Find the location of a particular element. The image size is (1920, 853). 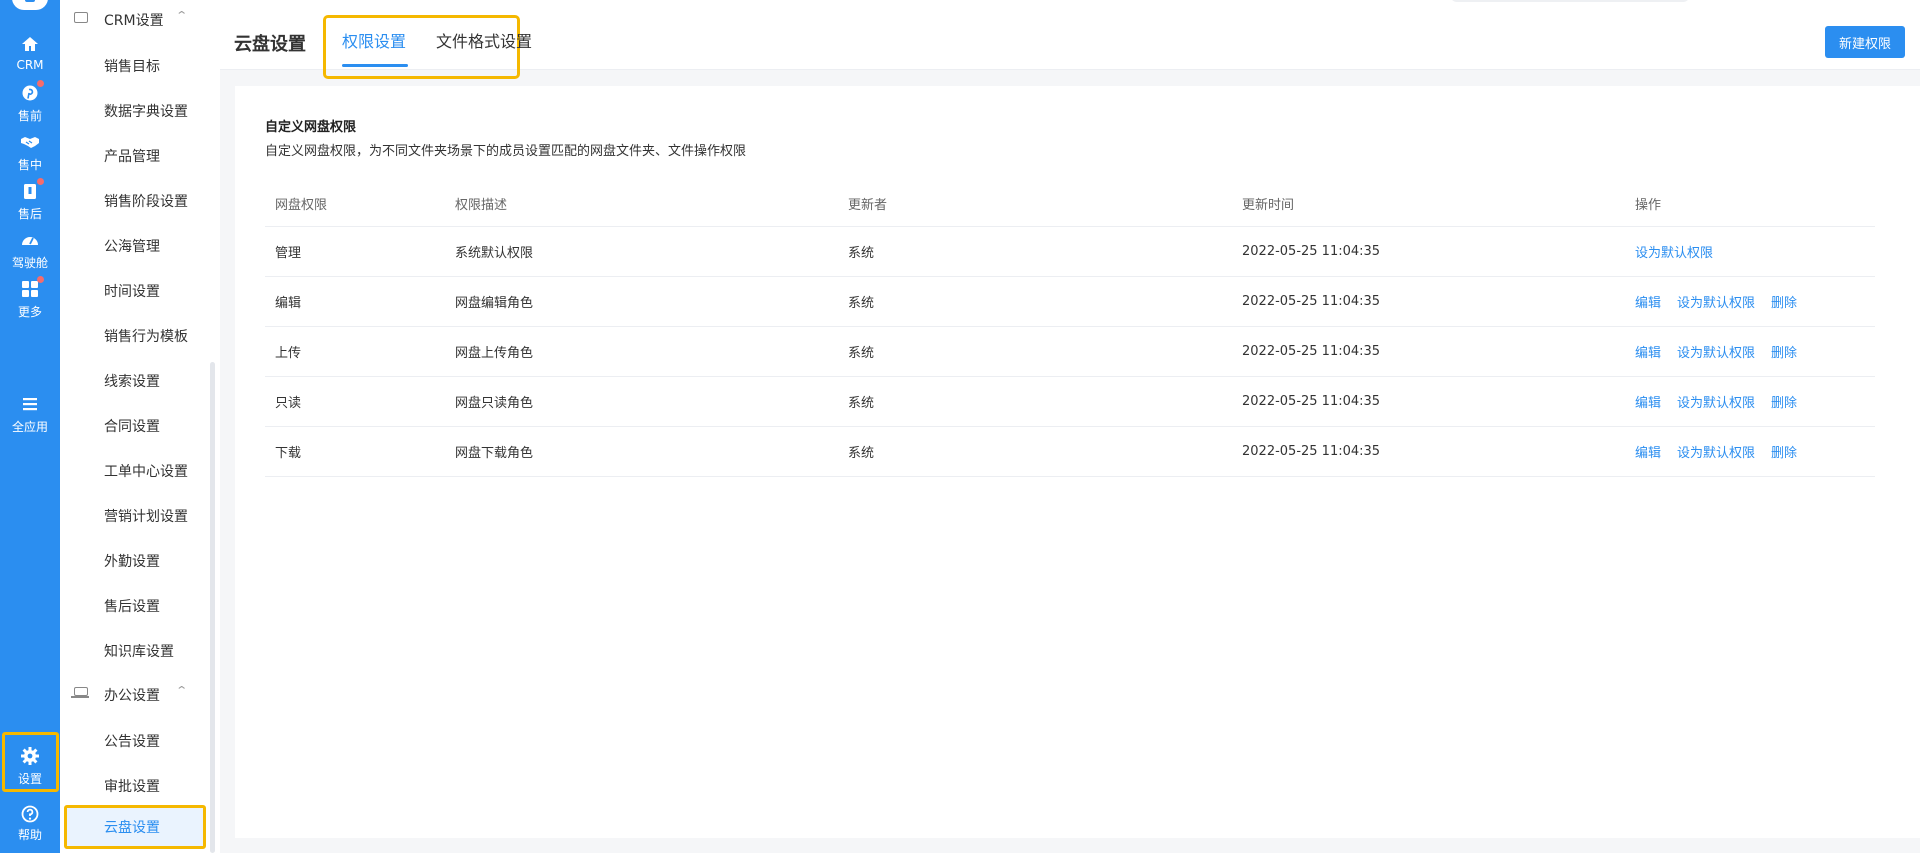

menu-item-cloud-drive: 云盘设置 is located at coordinates (135, 827).